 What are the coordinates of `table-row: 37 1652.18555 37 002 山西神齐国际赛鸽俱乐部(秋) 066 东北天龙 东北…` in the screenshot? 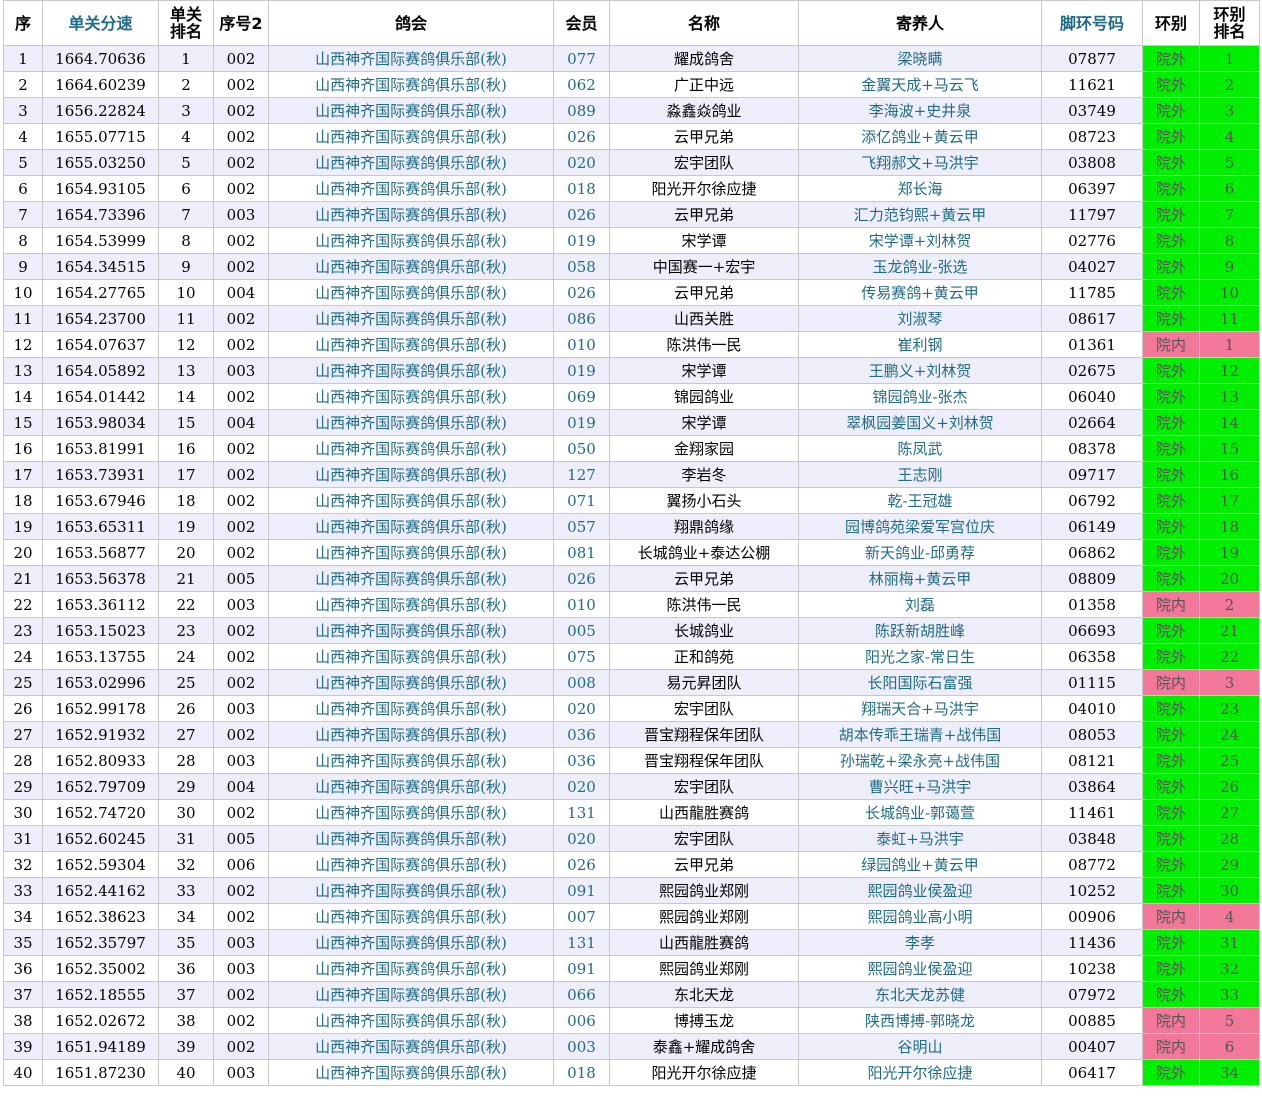 It's located at (631, 994).